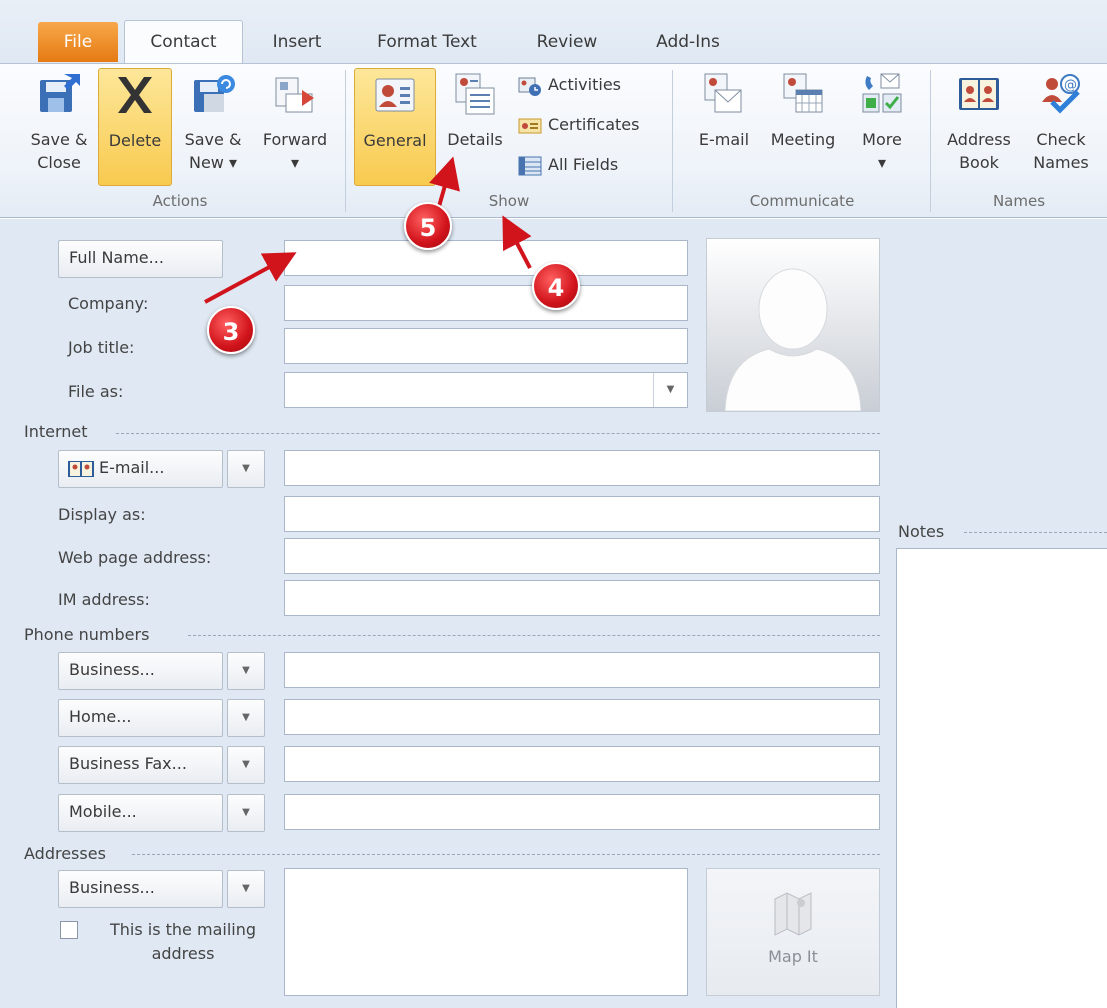 The height and width of the screenshot is (1008, 1107). I want to click on annotation-marker-4: 4, so click(556, 286).